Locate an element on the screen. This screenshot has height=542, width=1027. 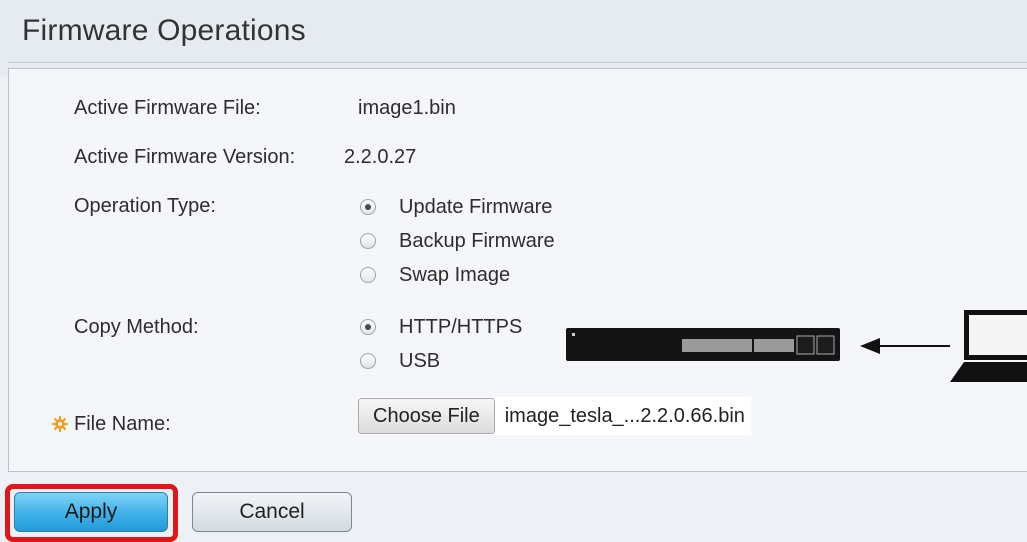
file-chooser: Choose File image_tesla_...2.2.0.66.bin is located at coordinates (554, 416).